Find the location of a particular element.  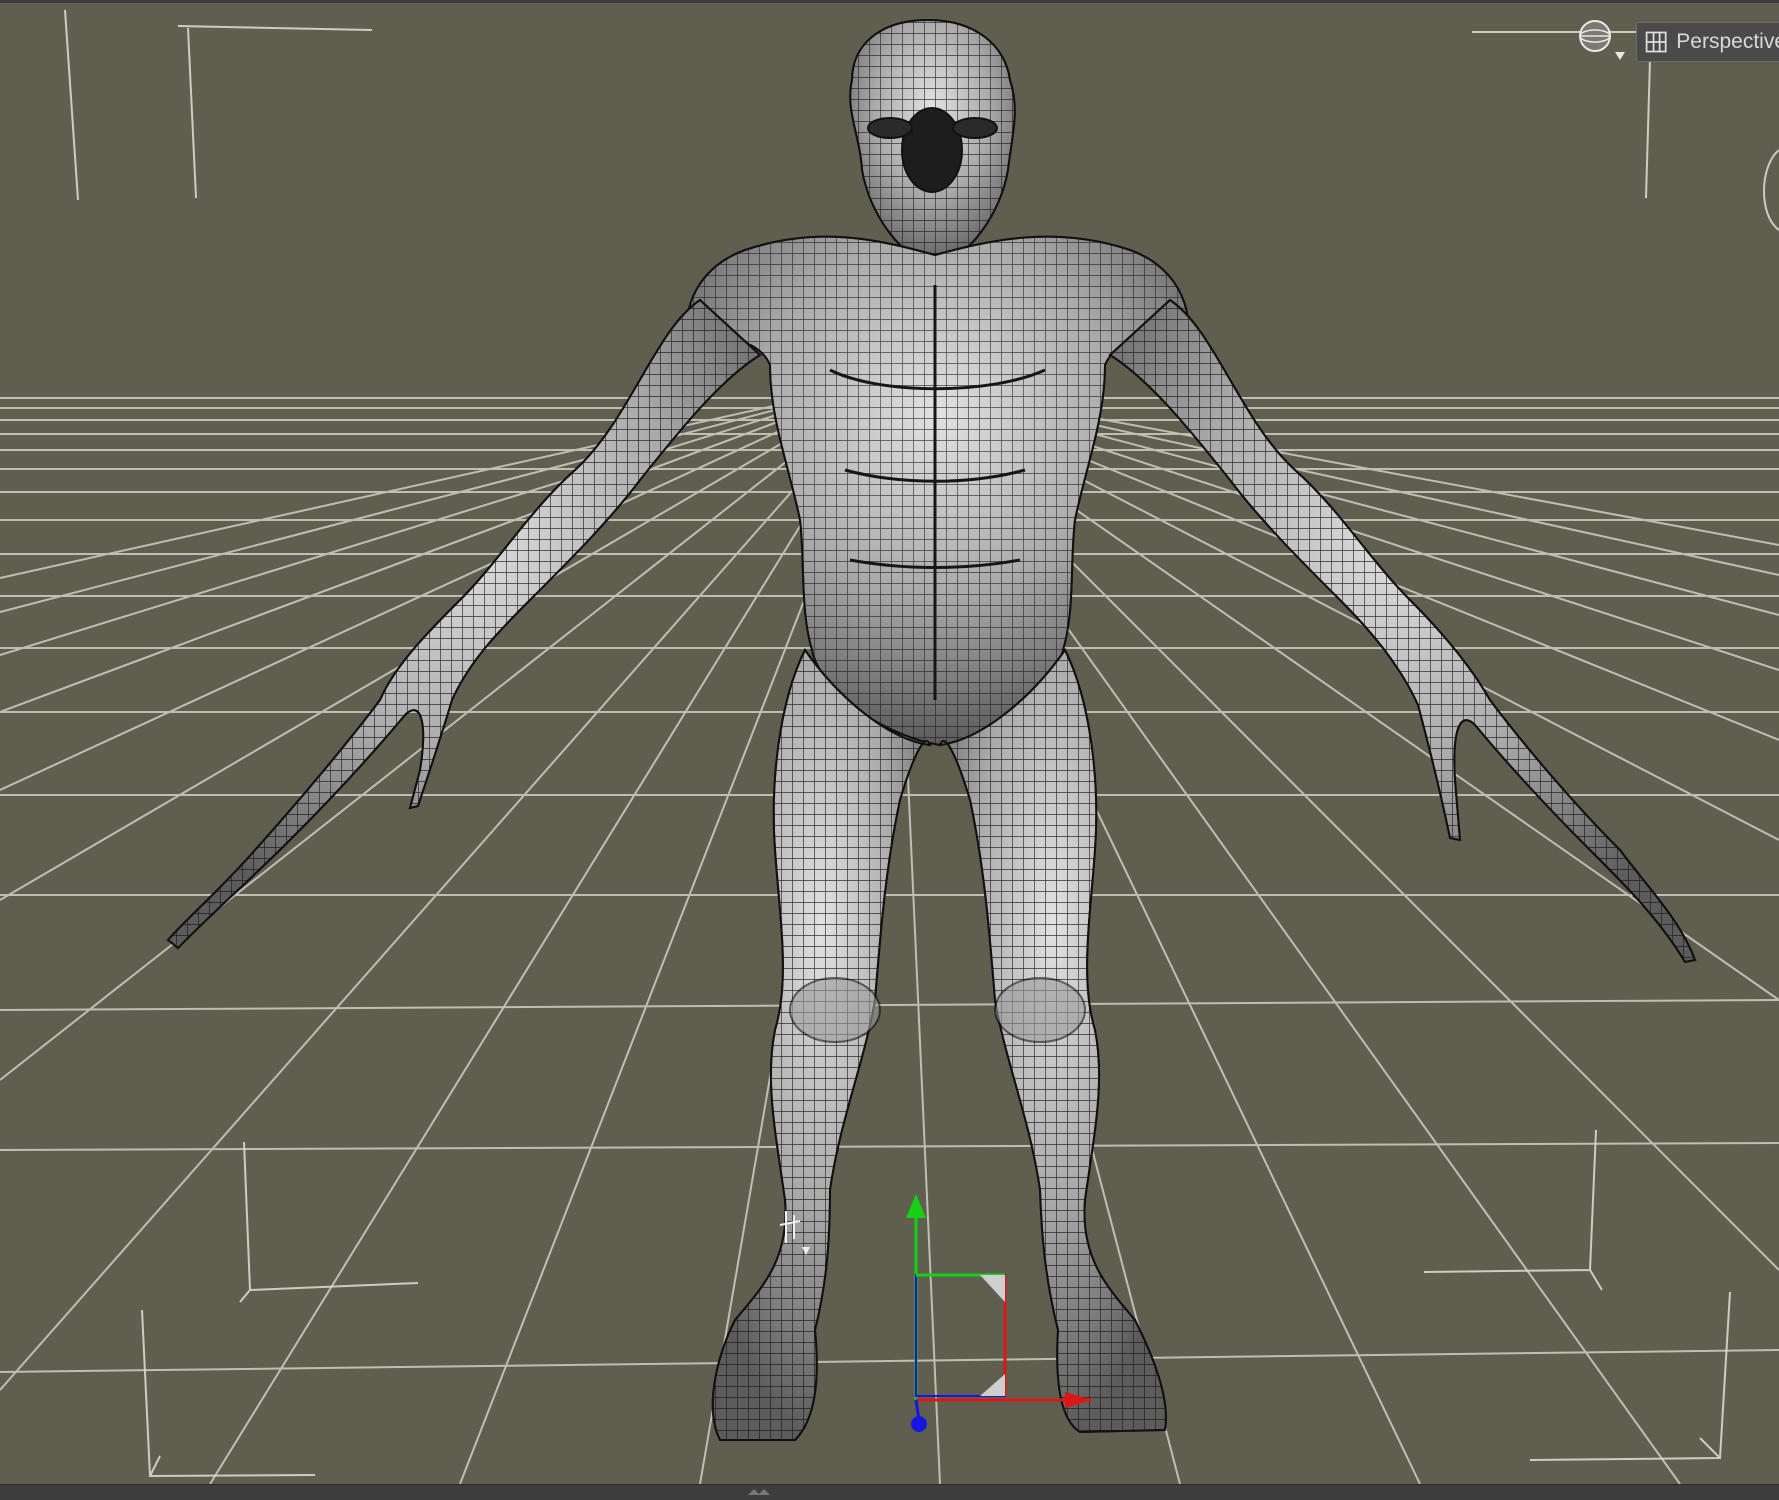

gizmo-y-arrow is located at coordinates (916, 1206).